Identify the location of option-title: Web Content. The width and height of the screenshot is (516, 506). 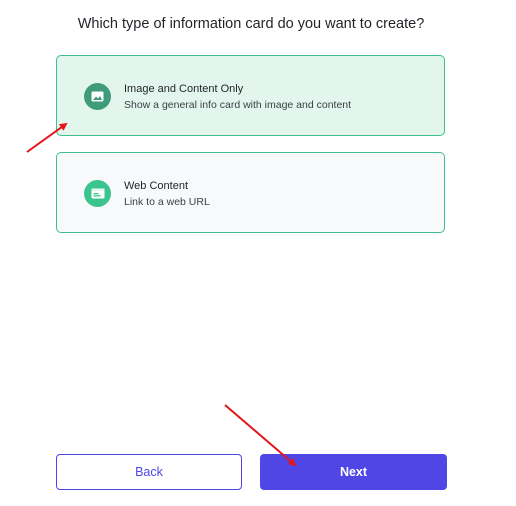
(156, 186).